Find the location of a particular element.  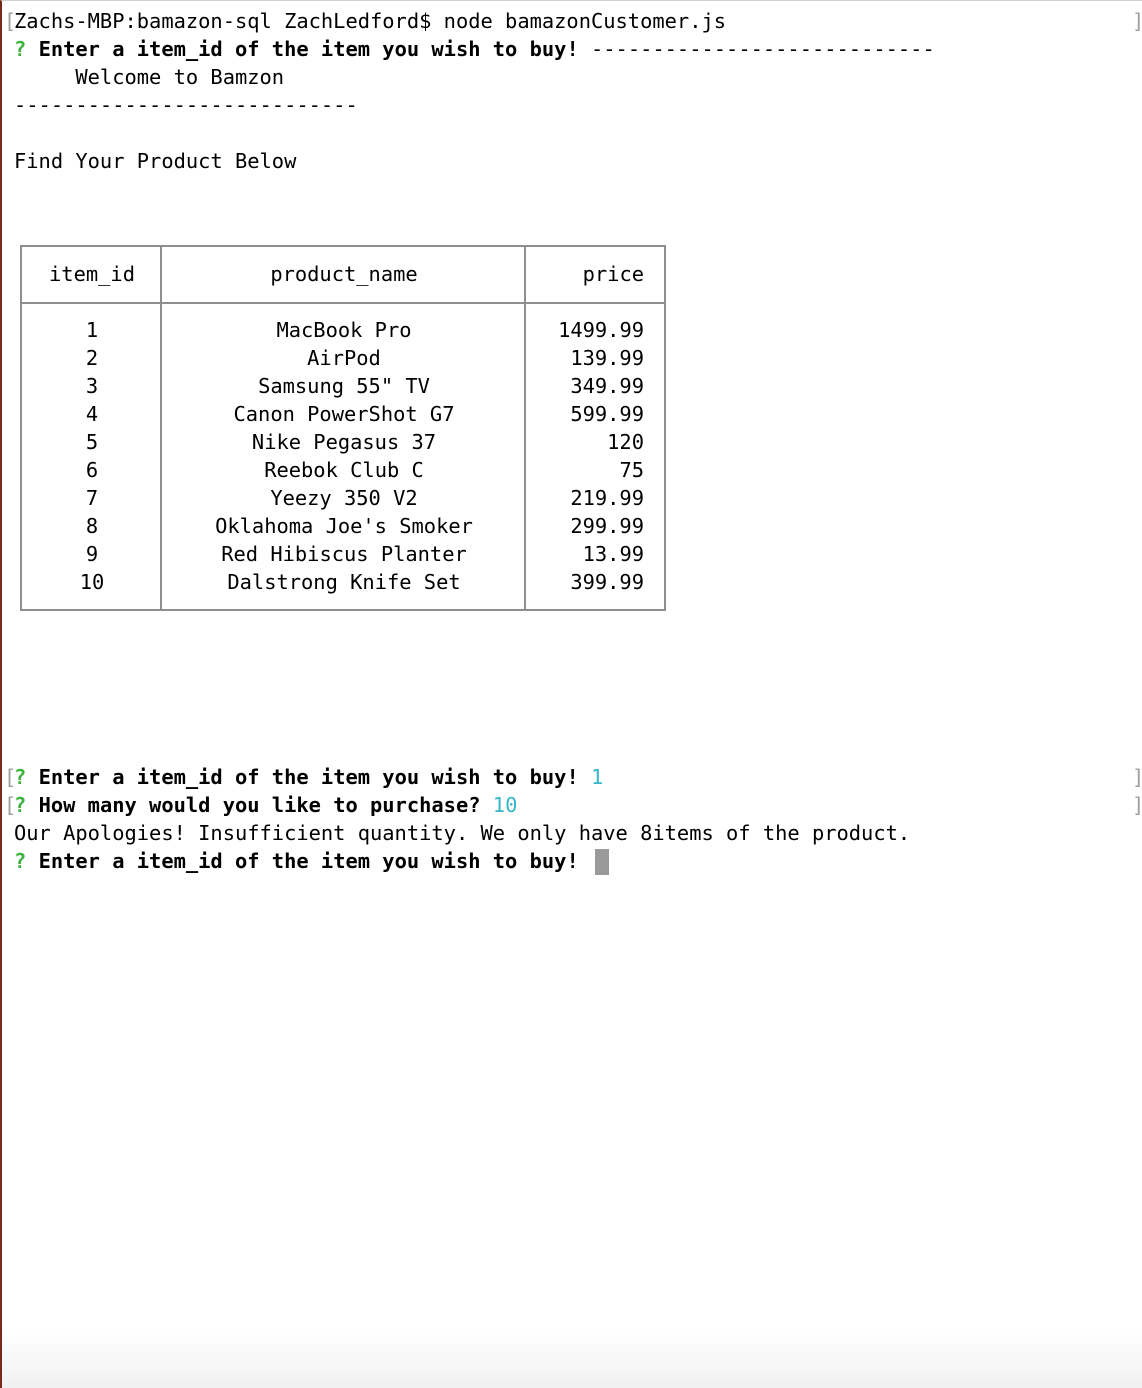

table-cell-item-id: 6 is located at coordinates (92, 470).